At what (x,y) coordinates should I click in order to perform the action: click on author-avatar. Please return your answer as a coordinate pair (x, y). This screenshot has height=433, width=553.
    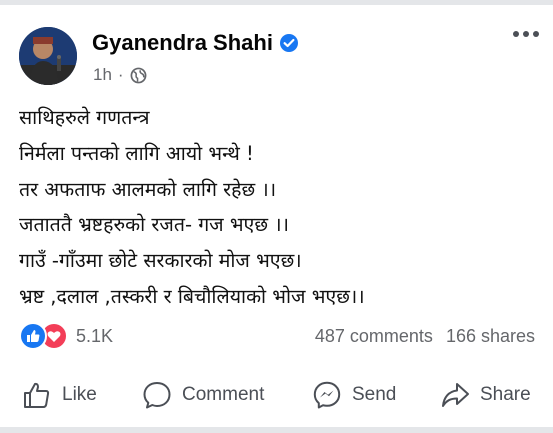
    Looking at the image, I should click on (48, 56).